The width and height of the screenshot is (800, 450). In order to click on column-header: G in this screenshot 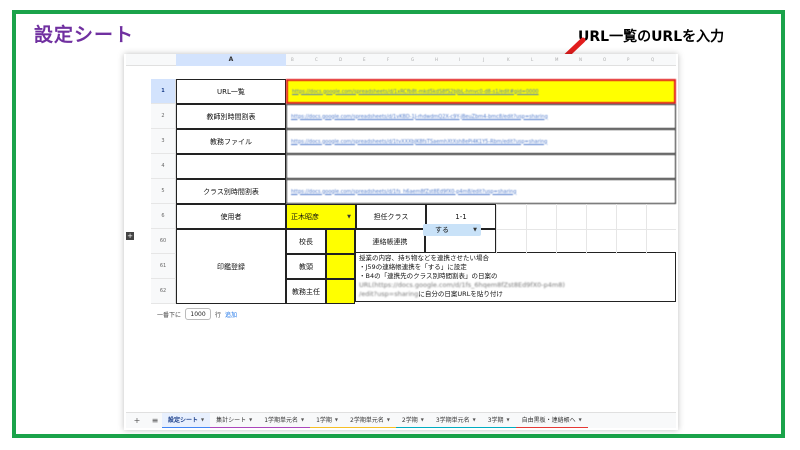, I will do `click(412, 60)`.